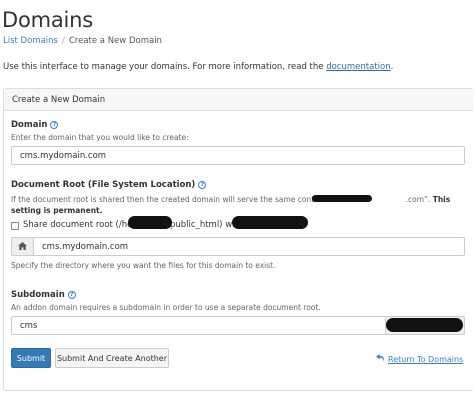  Describe the element at coordinates (238, 155) in the screenshot. I see `domain-input: cms.mydomain.com` at that location.